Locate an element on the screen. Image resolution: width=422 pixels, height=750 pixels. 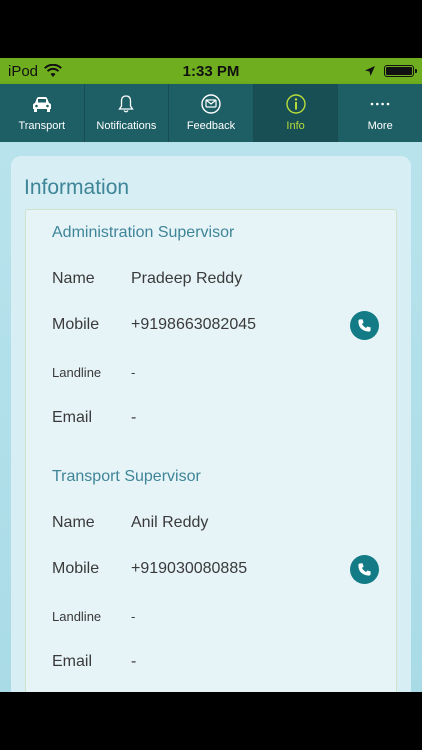
battery-icon is located at coordinates (400, 71).